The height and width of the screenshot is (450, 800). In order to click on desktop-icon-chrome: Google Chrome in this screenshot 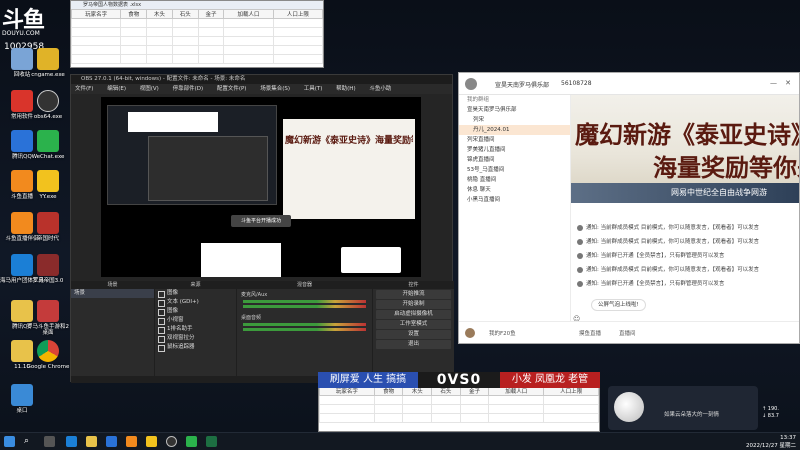, I will do `click(48, 355)`.